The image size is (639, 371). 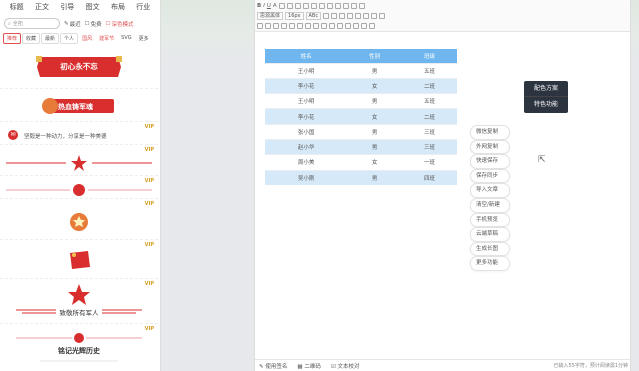 I want to click on font-size-select: 16px, so click(x=294, y=16).